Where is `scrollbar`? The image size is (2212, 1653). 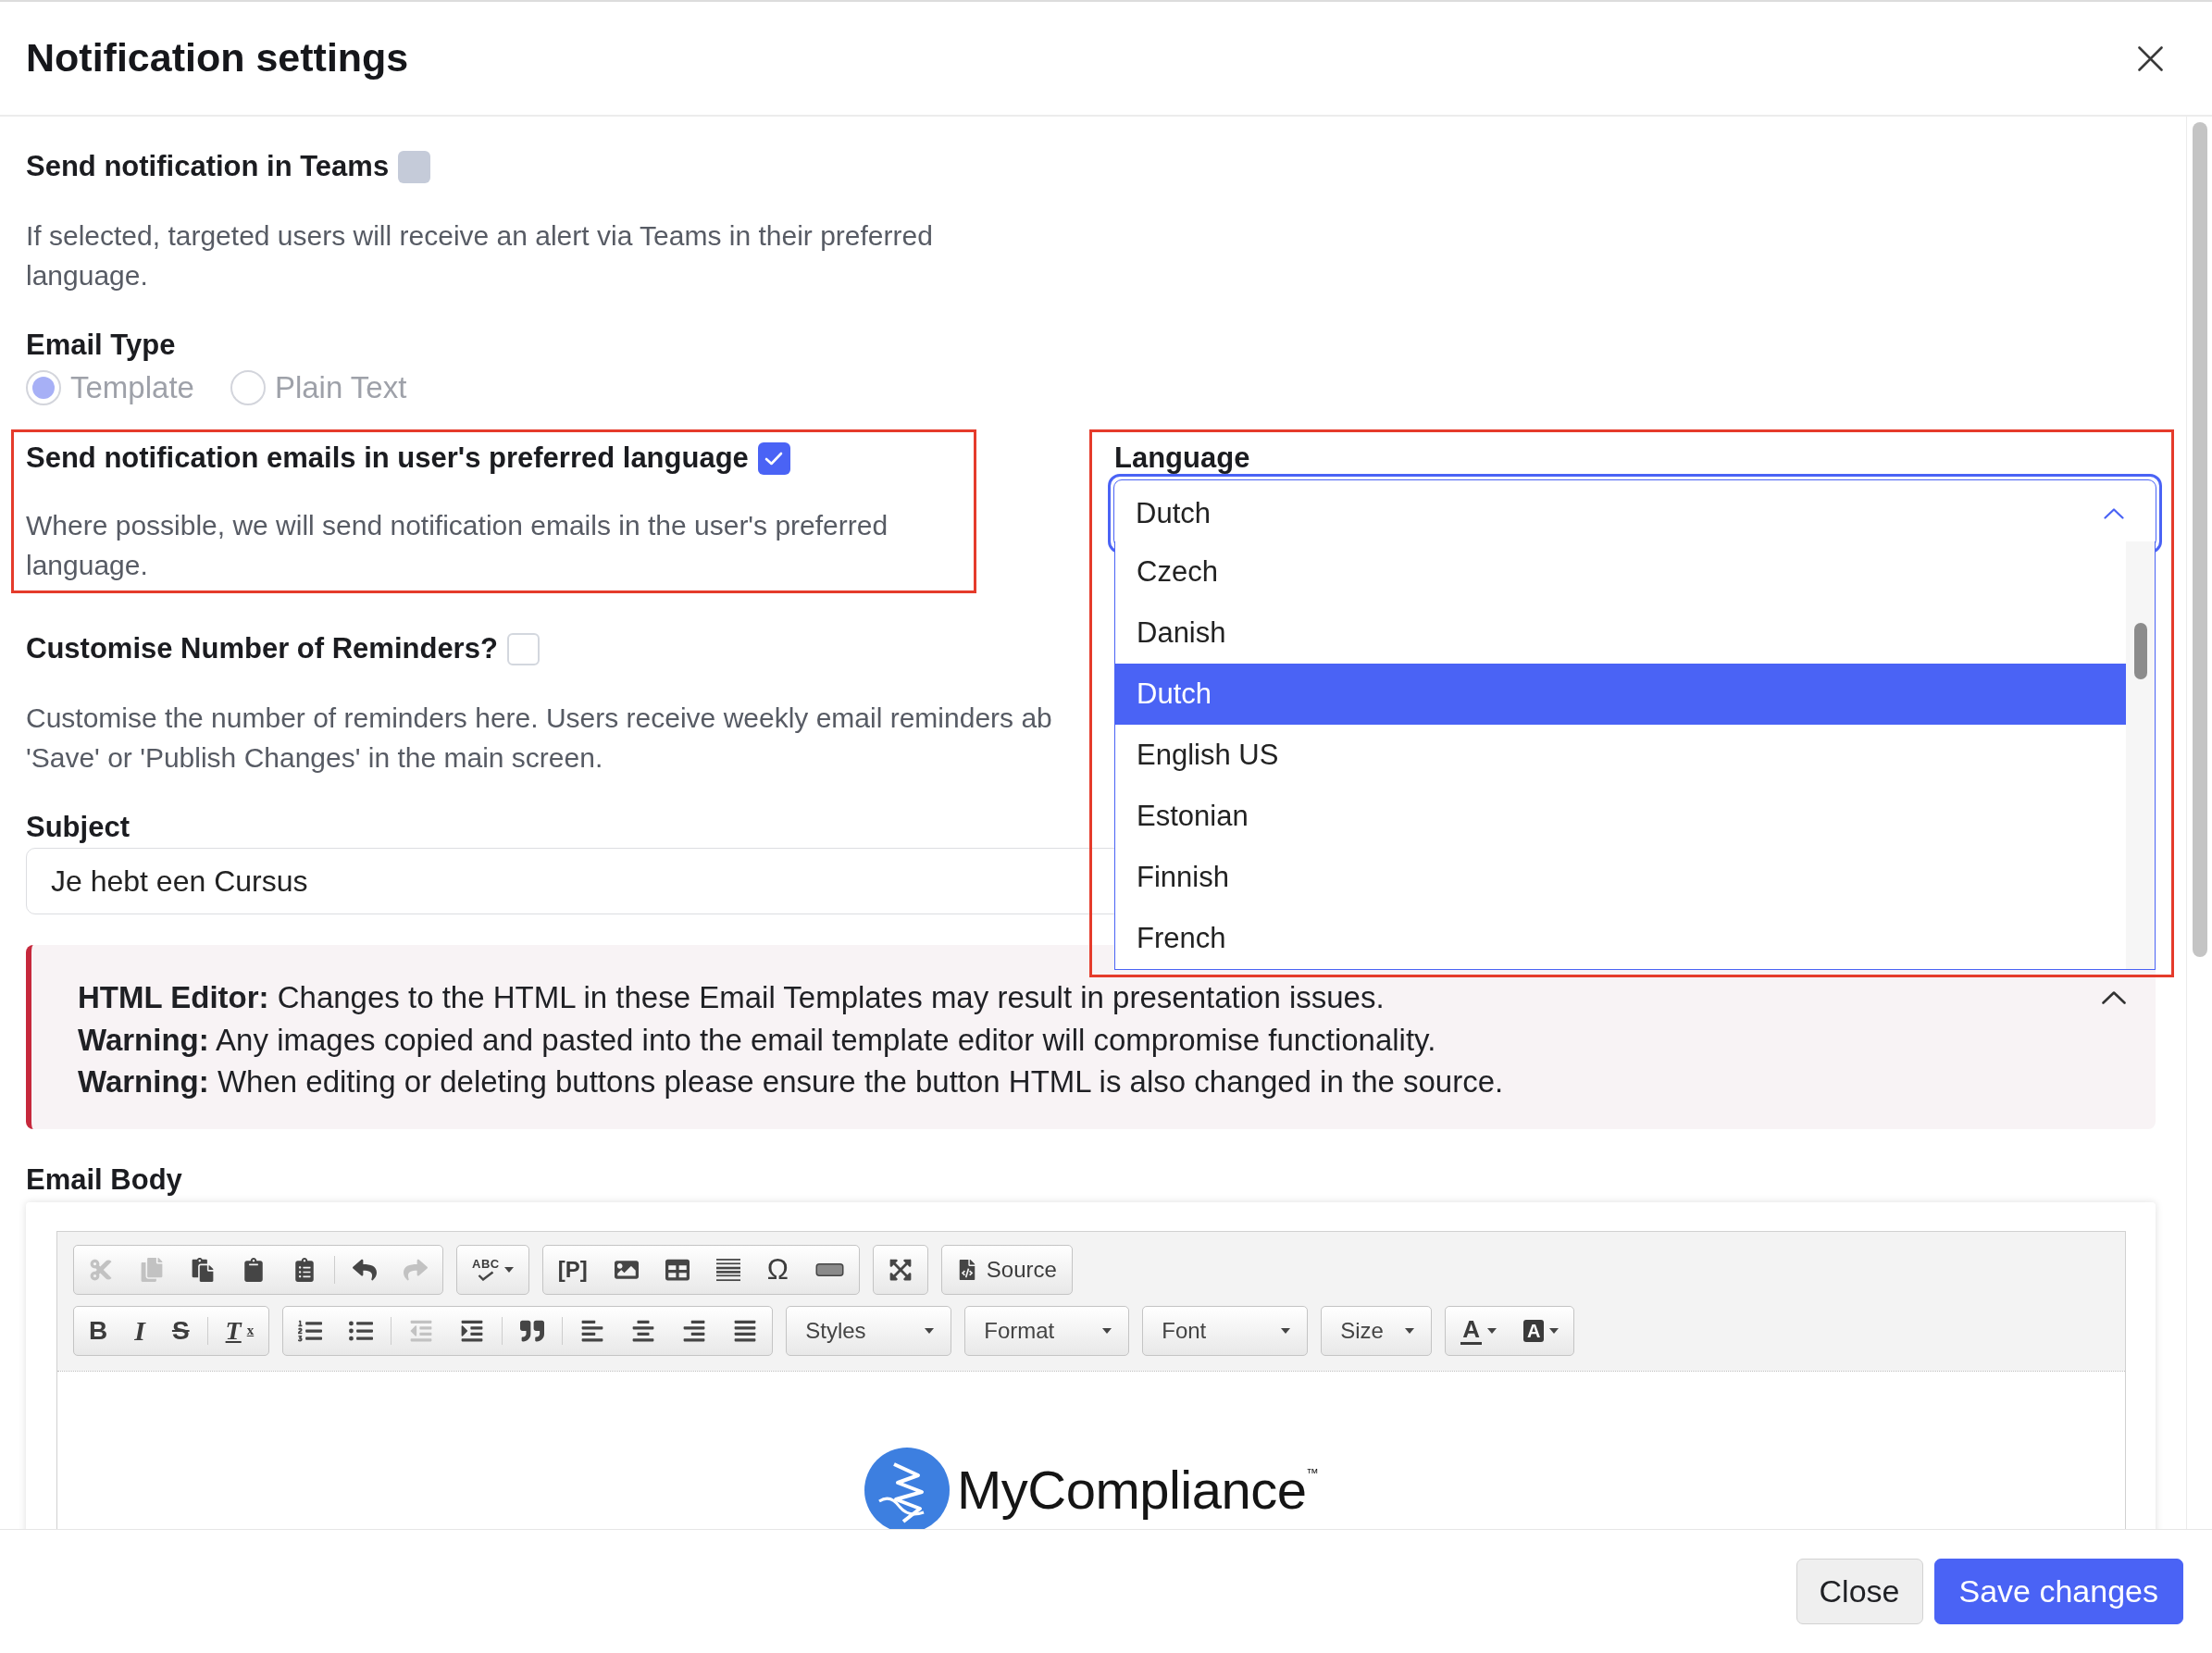
scrollbar is located at coordinates (2200, 539).